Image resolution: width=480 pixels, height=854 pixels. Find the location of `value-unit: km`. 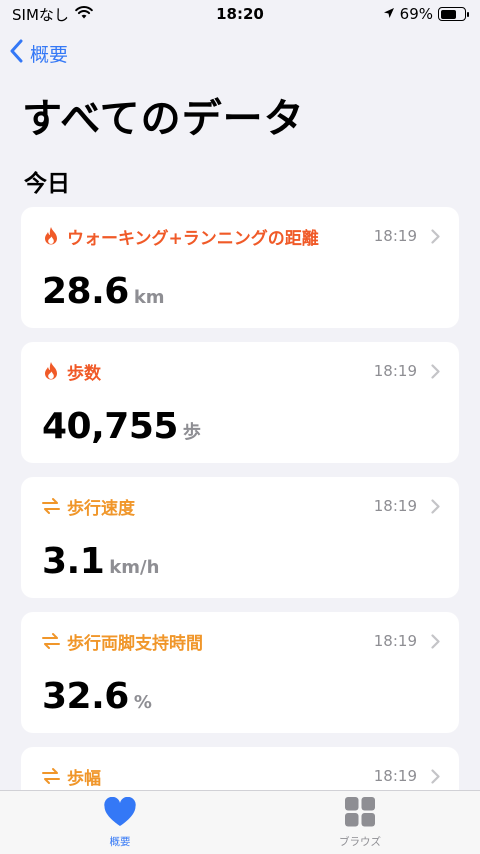

value-unit: km is located at coordinates (149, 297).